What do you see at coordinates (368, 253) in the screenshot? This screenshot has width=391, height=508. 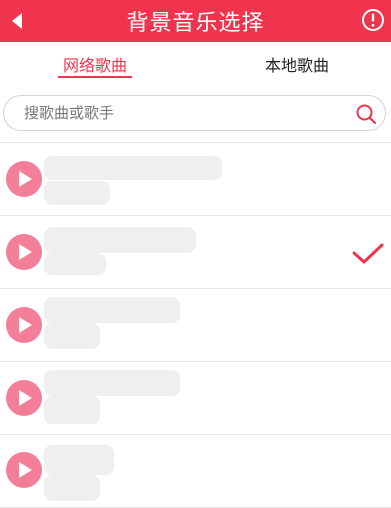 I see `checkmark-icon` at bounding box center [368, 253].